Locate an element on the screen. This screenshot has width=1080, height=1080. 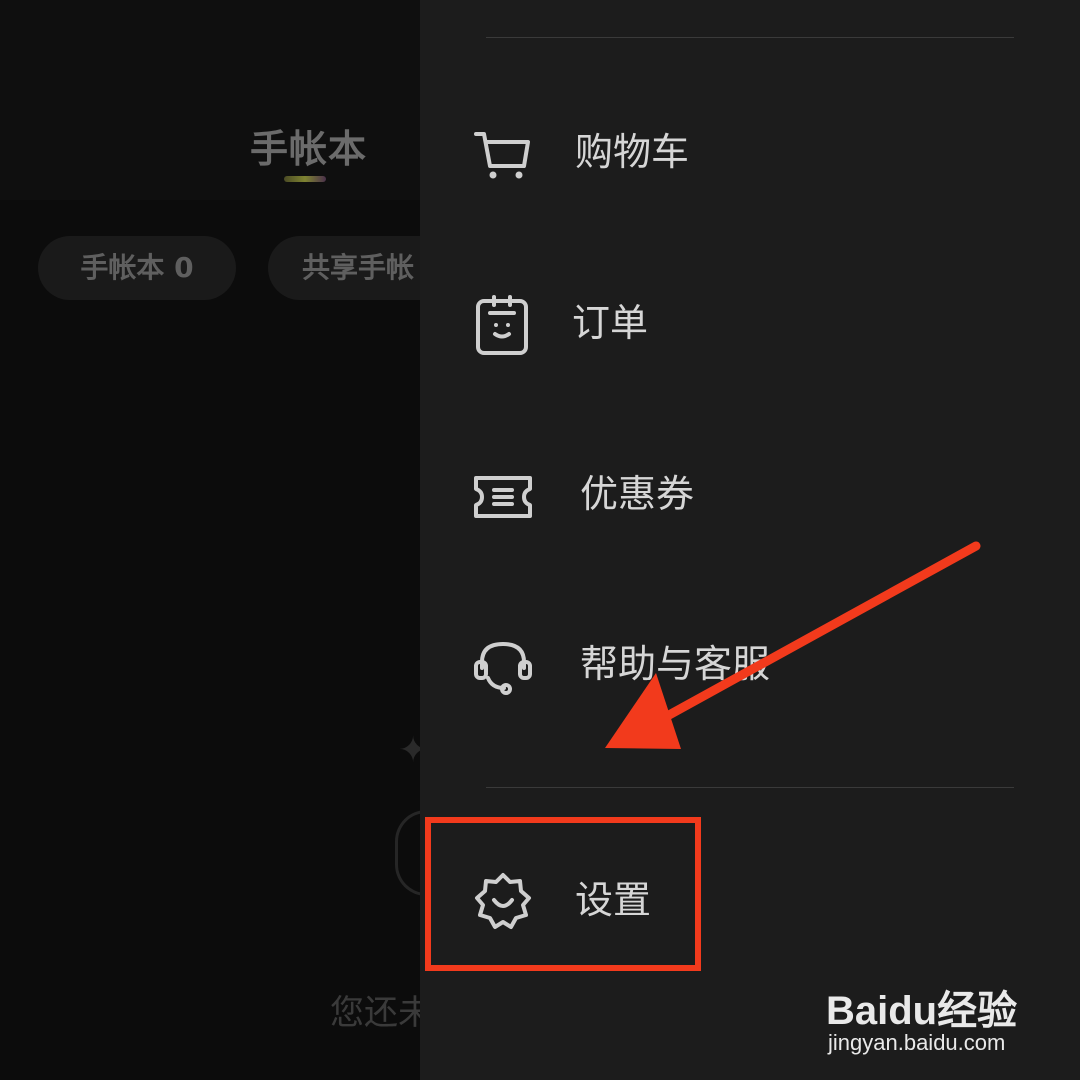
menu-item-coupons: 优惠券 is located at coordinates (750, 496).